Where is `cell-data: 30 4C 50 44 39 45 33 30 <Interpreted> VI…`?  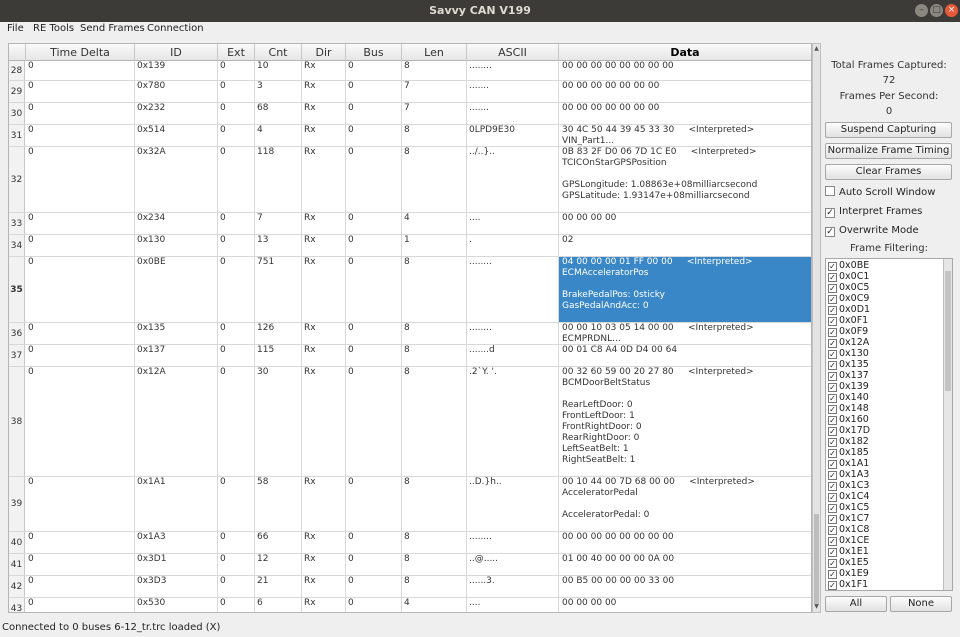
cell-data: 30 4C 50 44 39 45 33 30 <Interpreted> VI… is located at coordinates (685, 135).